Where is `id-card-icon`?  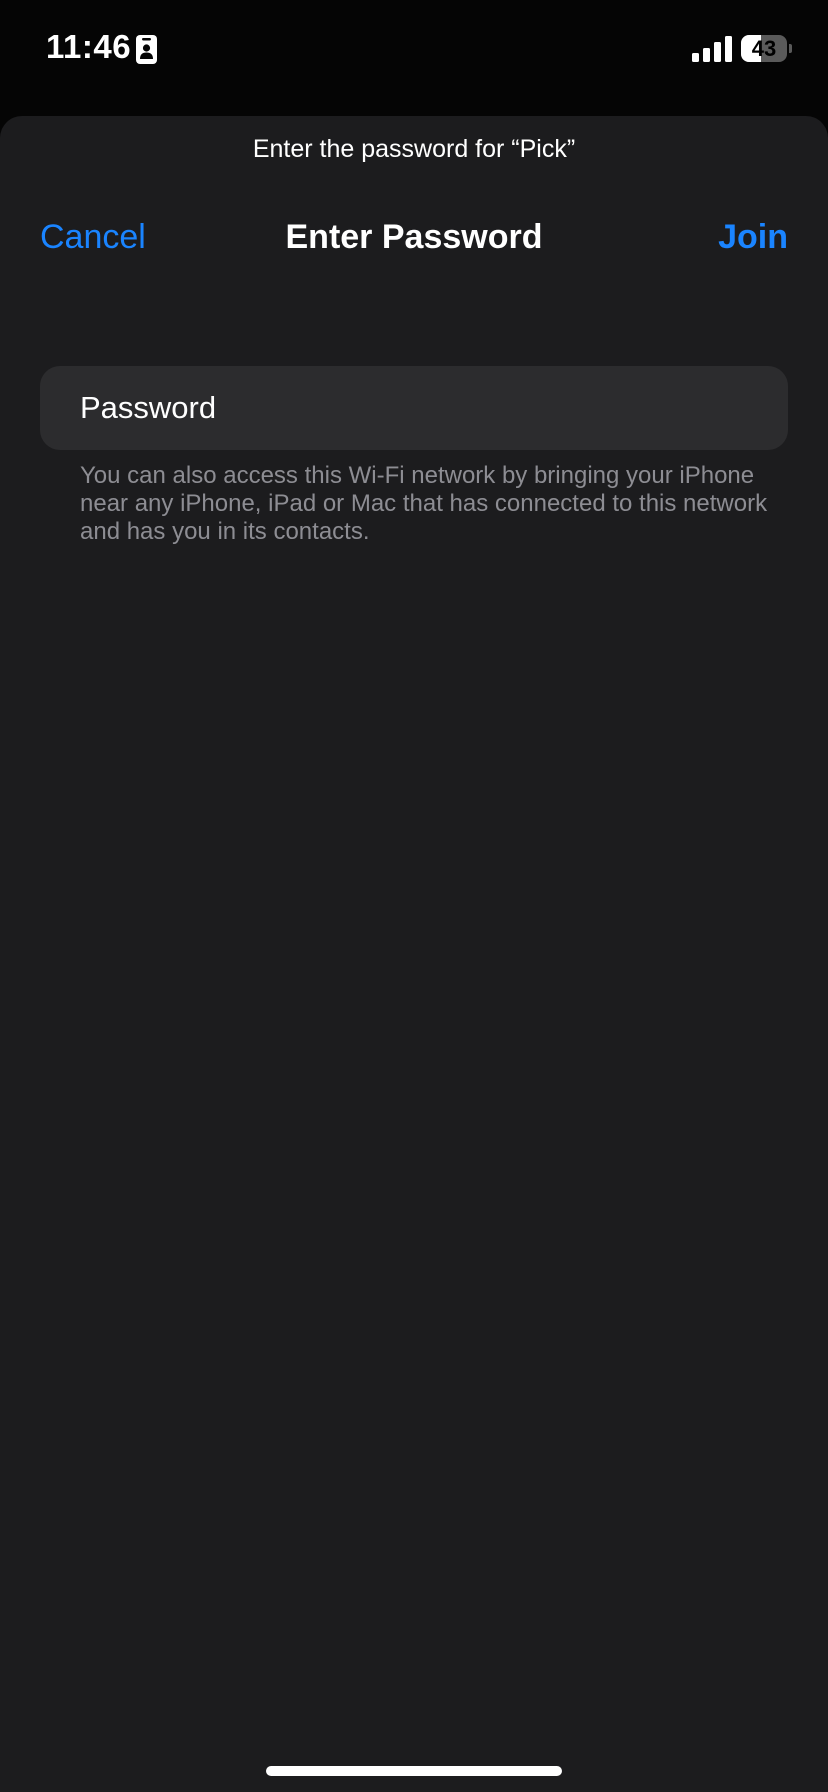 id-card-icon is located at coordinates (146, 49).